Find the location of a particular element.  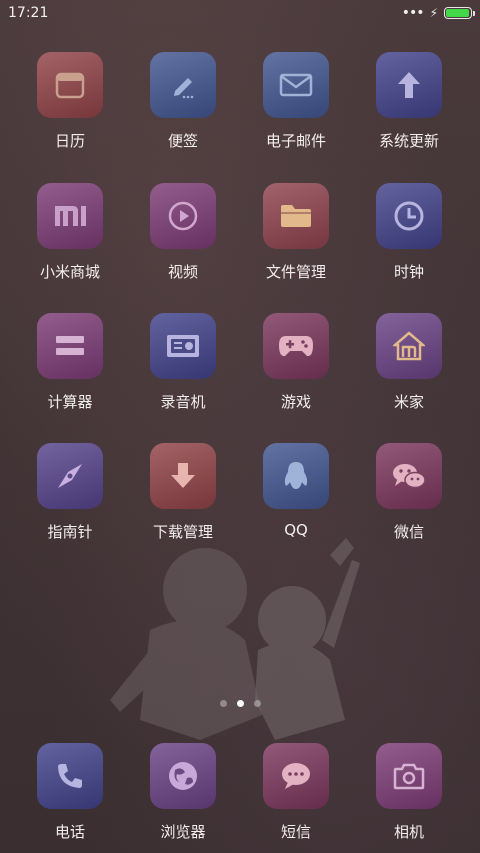

mijia-home-icon is located at coordinates (409, 346).